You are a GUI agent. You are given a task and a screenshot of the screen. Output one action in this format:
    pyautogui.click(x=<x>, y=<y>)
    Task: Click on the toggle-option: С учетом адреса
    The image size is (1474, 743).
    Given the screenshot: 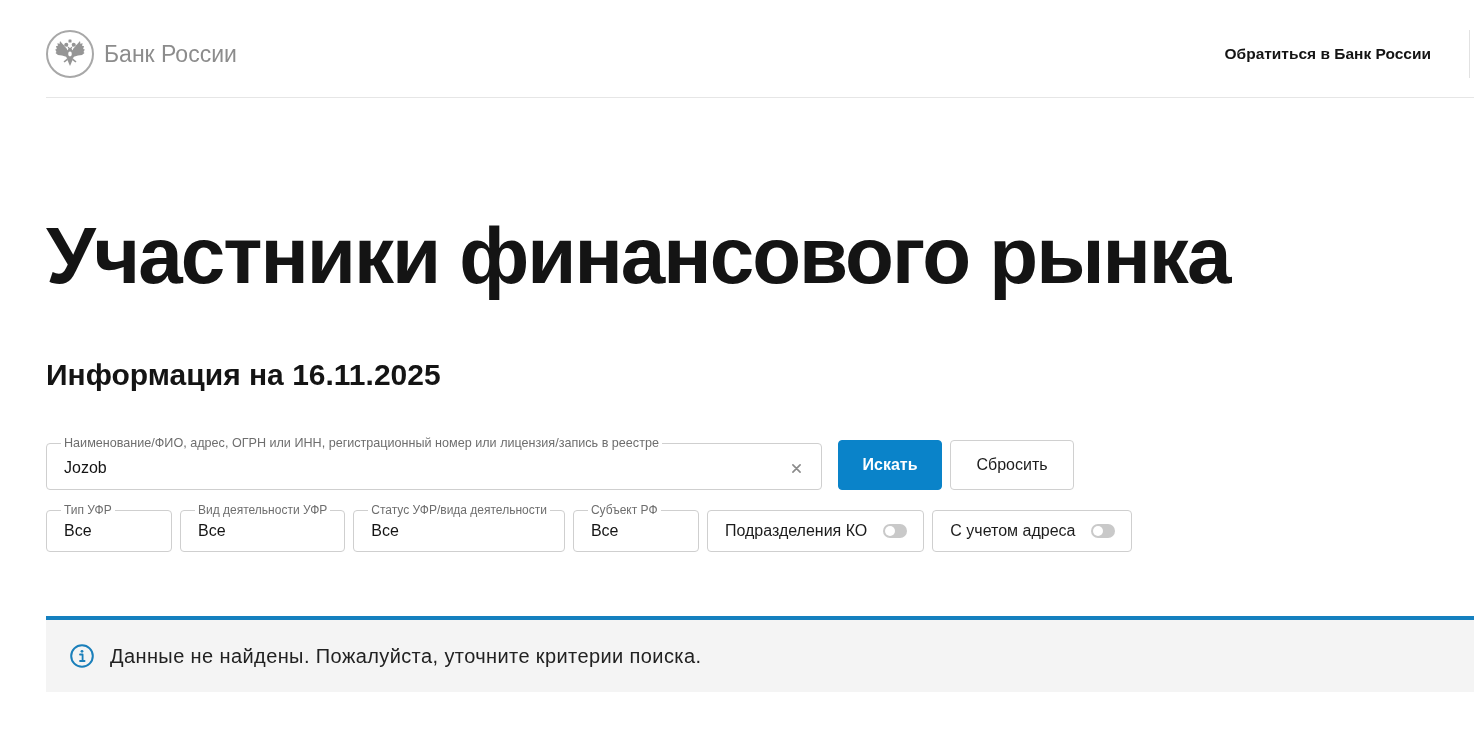 What is the action you would take?
    pyautogui.click(x=1032, y=531)
    